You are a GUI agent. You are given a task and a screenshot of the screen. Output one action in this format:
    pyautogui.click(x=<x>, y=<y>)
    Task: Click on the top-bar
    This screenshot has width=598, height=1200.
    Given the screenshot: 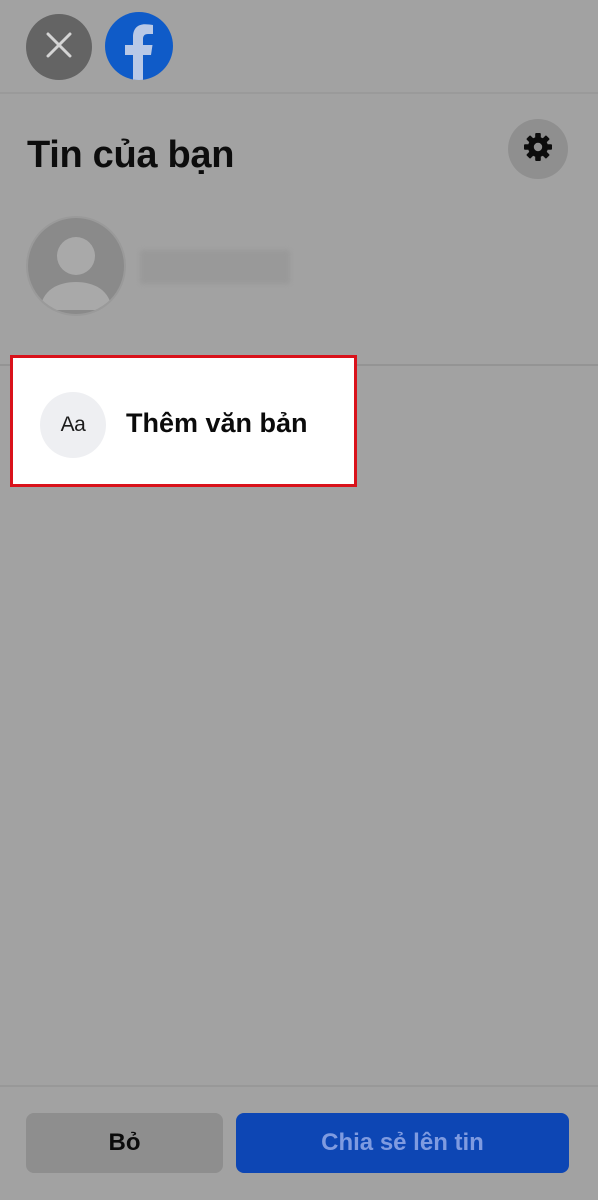 What is the action you would take?
    pyautogui.click(x=299, y=47)
    